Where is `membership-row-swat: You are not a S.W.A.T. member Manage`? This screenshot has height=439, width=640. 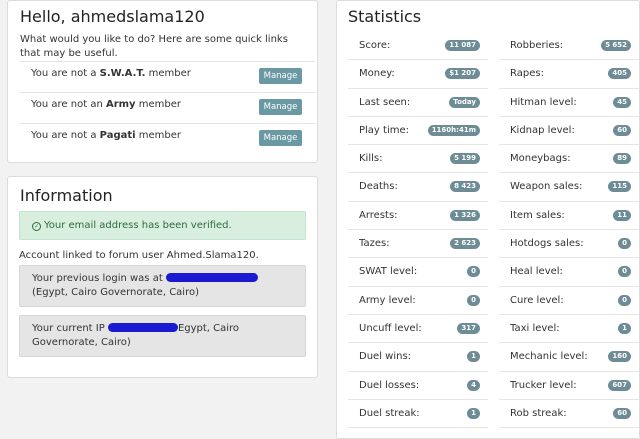 membership-row-swat: You are not a S.W.A.T. member Manage is located at coordinates (167, 76).